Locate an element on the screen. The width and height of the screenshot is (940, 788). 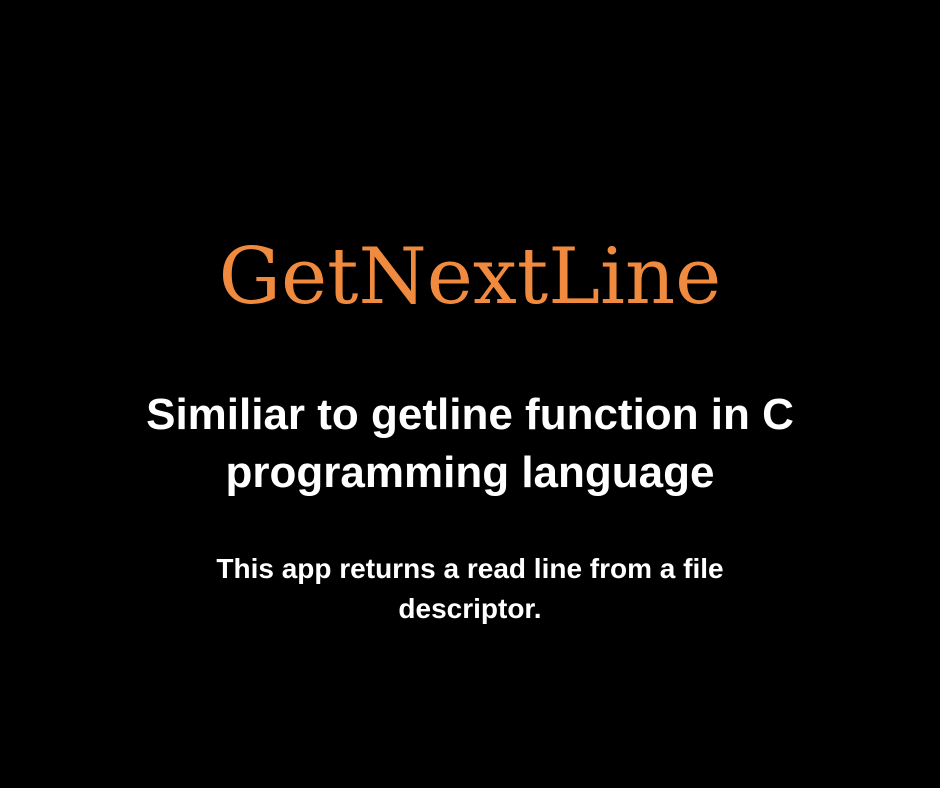
subtitle-line-1: Similiar to getline function in C is located at coordinates (470, 414).